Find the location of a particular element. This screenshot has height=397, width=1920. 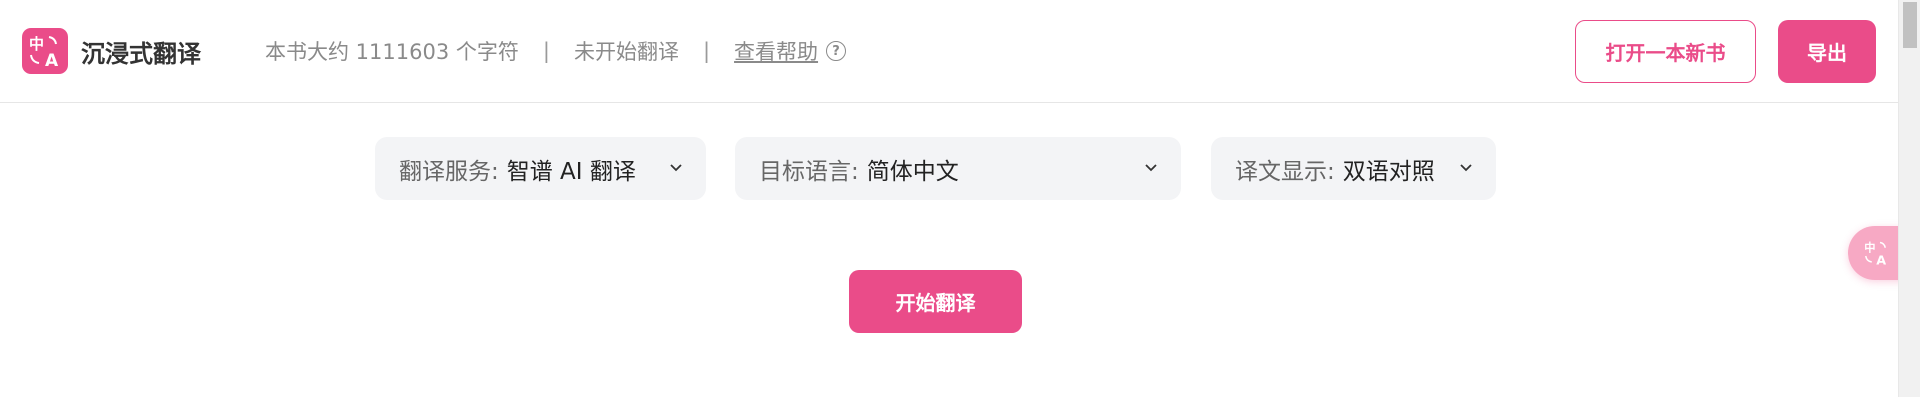

target-language-select: 目标语言: 简体中文 is located at coordinates (958, 168).